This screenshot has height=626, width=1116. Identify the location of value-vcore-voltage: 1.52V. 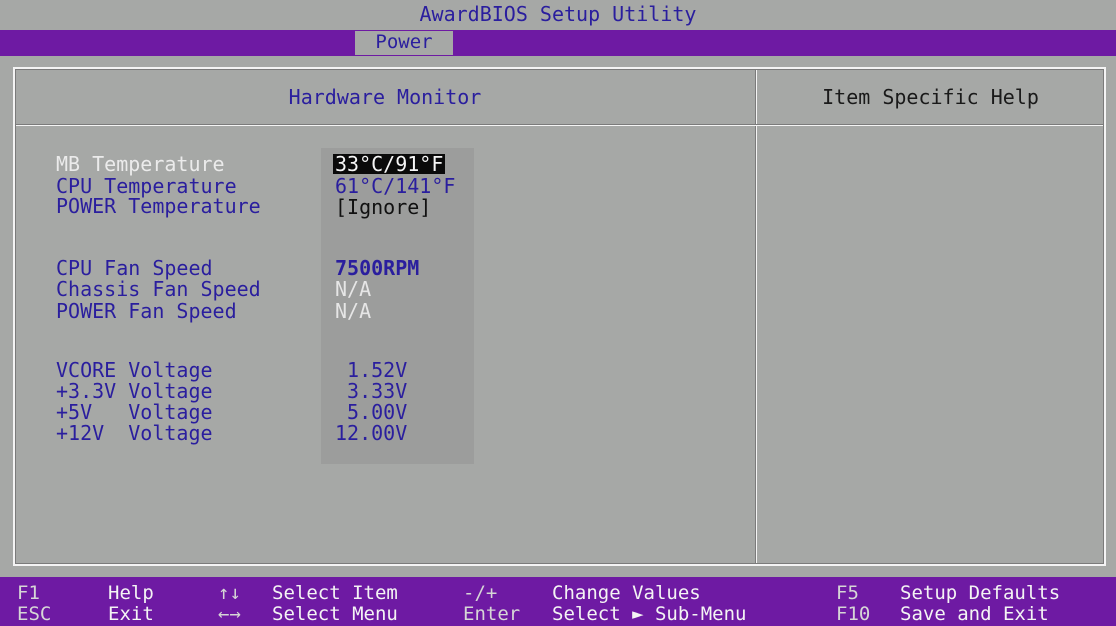
(371, 370).